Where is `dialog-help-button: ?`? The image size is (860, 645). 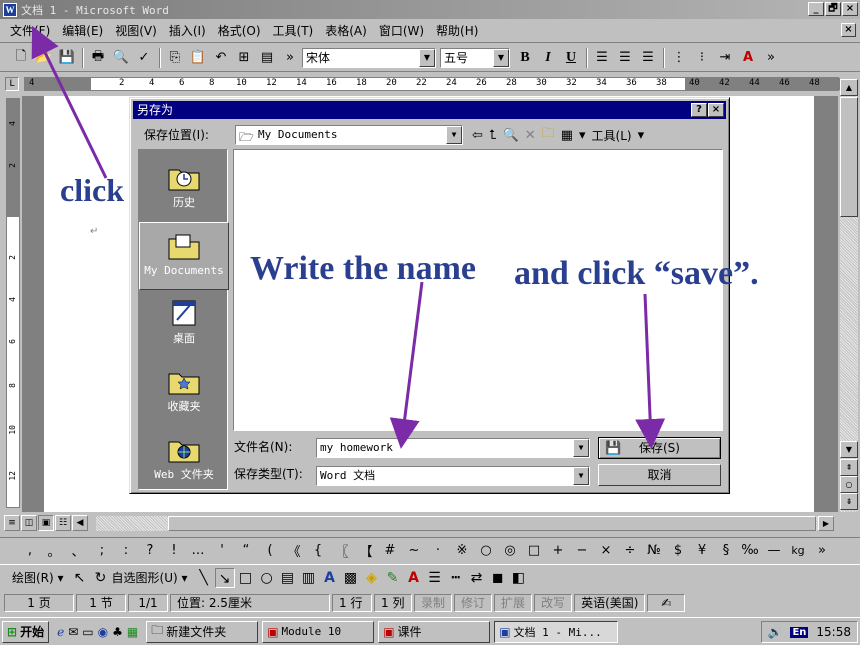
dialog-help-button: ? is located at coordinates (699, 110).